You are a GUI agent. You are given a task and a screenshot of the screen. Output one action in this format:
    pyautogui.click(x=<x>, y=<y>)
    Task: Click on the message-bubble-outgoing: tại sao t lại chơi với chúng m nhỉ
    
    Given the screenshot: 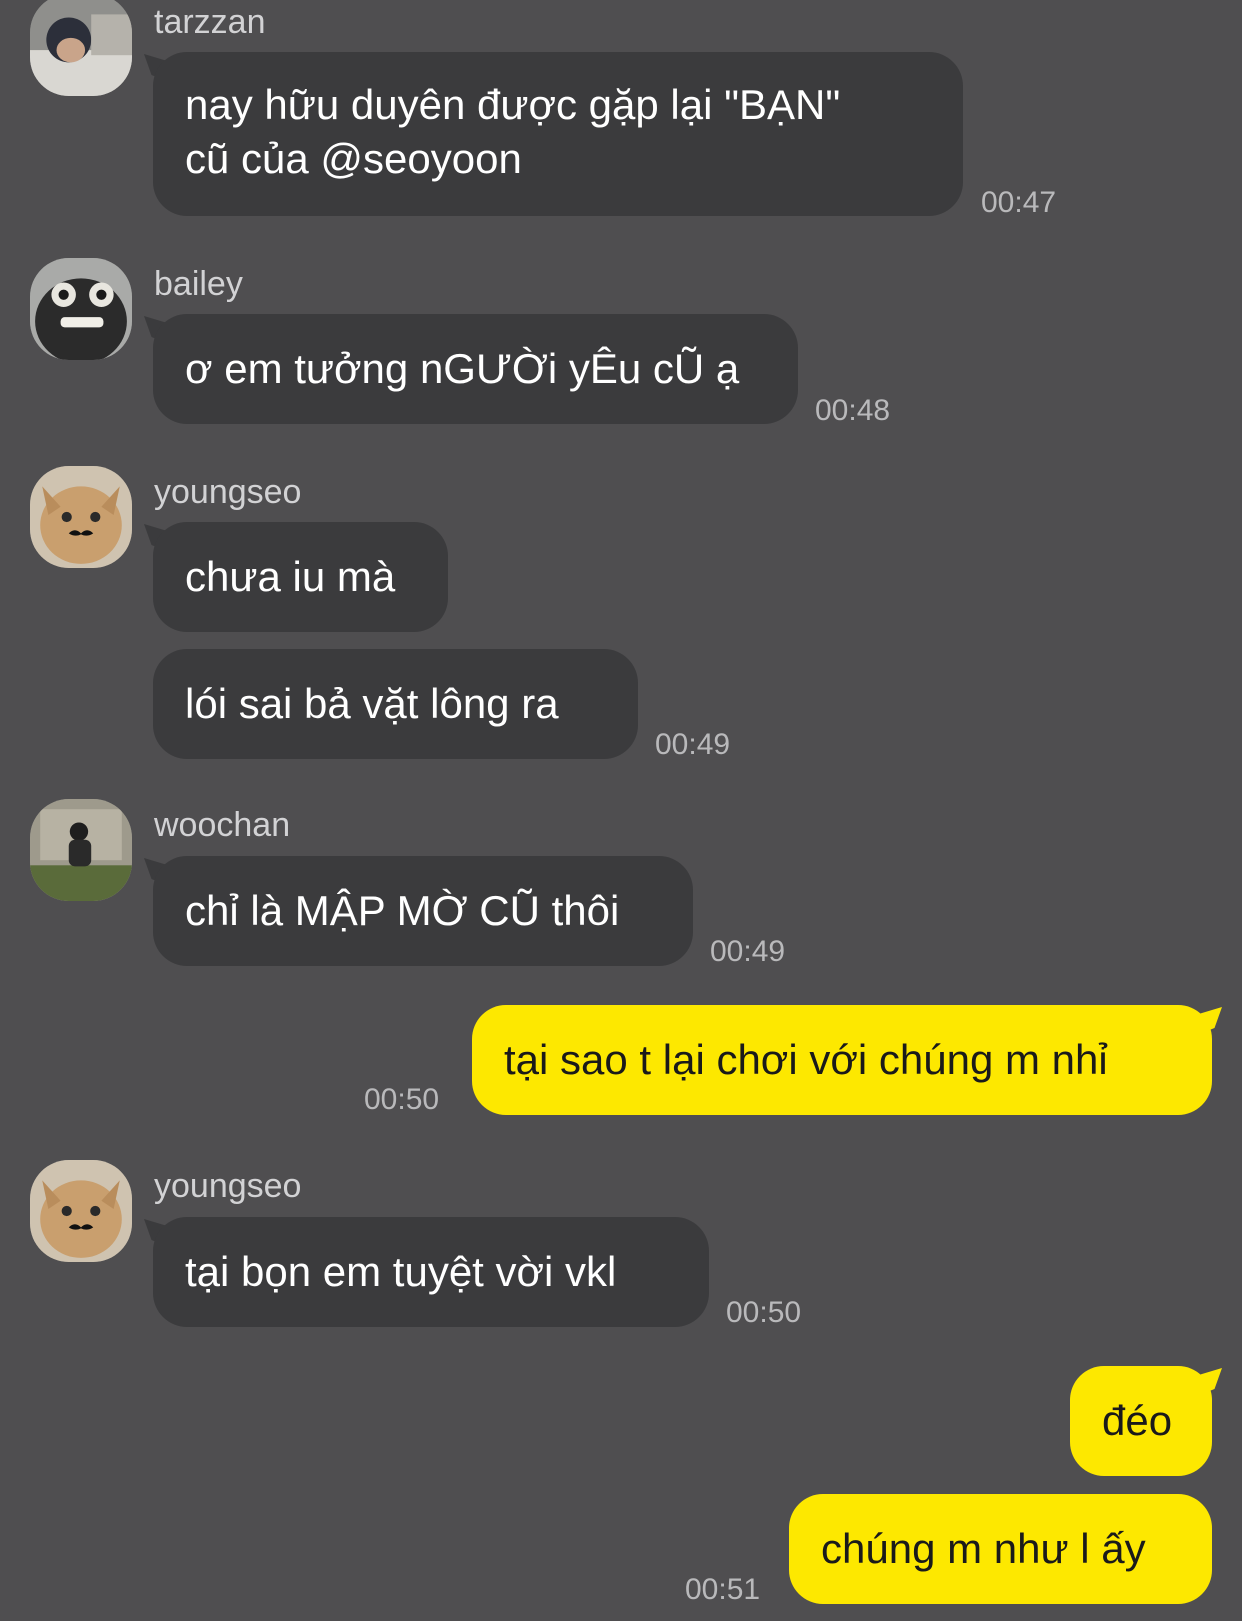 What is the action you would take?
    pyautogui.click(x=842, y=1060)
    